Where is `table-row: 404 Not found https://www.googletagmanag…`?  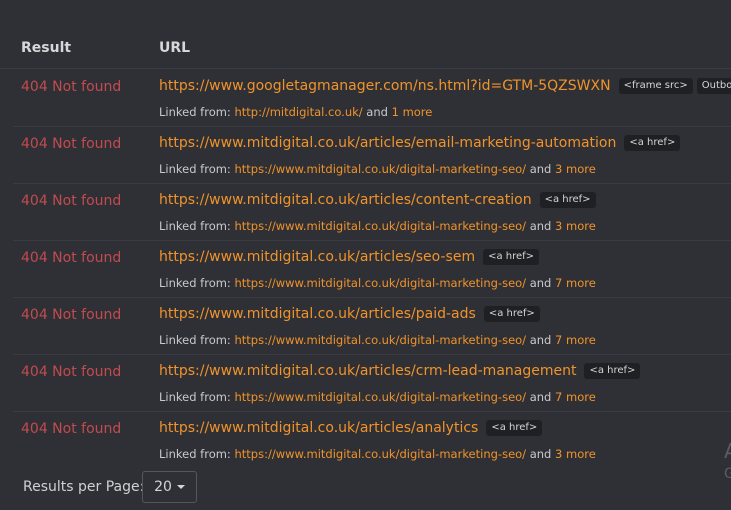
table-row: 404 Not found https://www.googletagmanag… is located at coordinates (372, 98).